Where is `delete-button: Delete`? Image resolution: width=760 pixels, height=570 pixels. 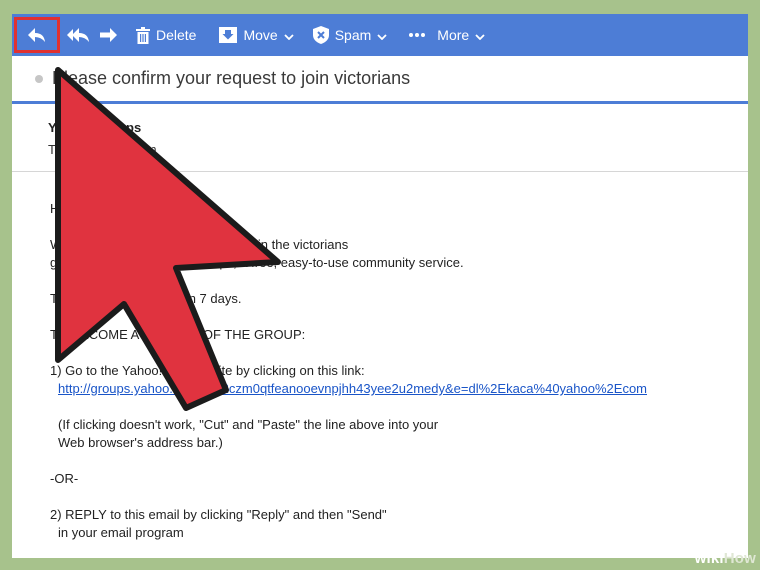
delete-button: Delete is located at coordinates (166, 35).